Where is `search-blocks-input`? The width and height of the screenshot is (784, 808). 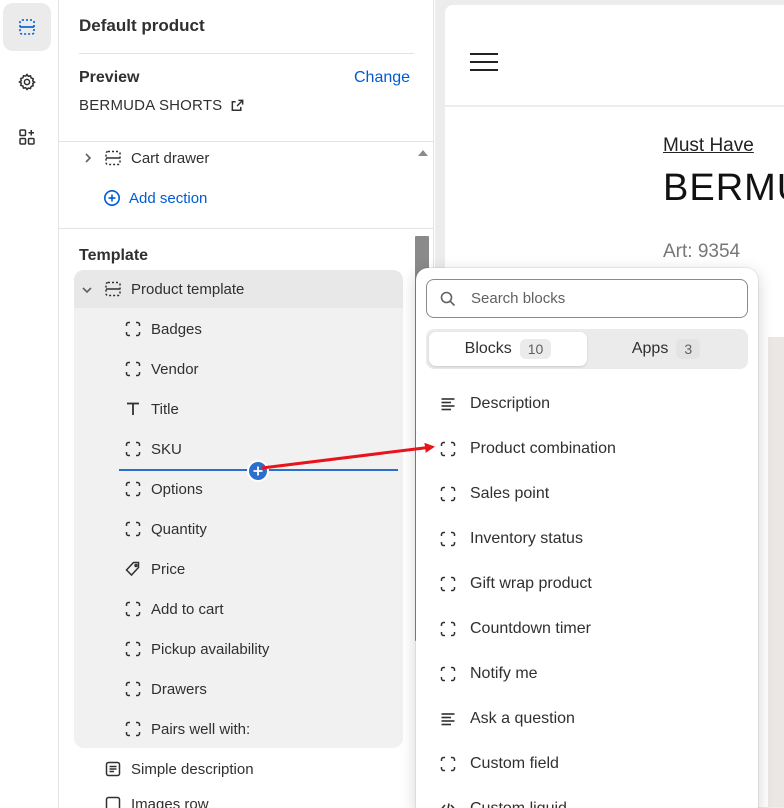 search-blocks-input is located at coordinates (596, 298).